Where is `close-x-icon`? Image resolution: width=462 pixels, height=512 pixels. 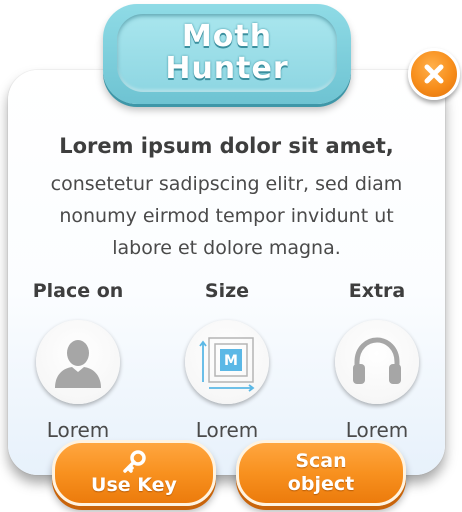
close-x-icon is located at coordinates (434, 74).